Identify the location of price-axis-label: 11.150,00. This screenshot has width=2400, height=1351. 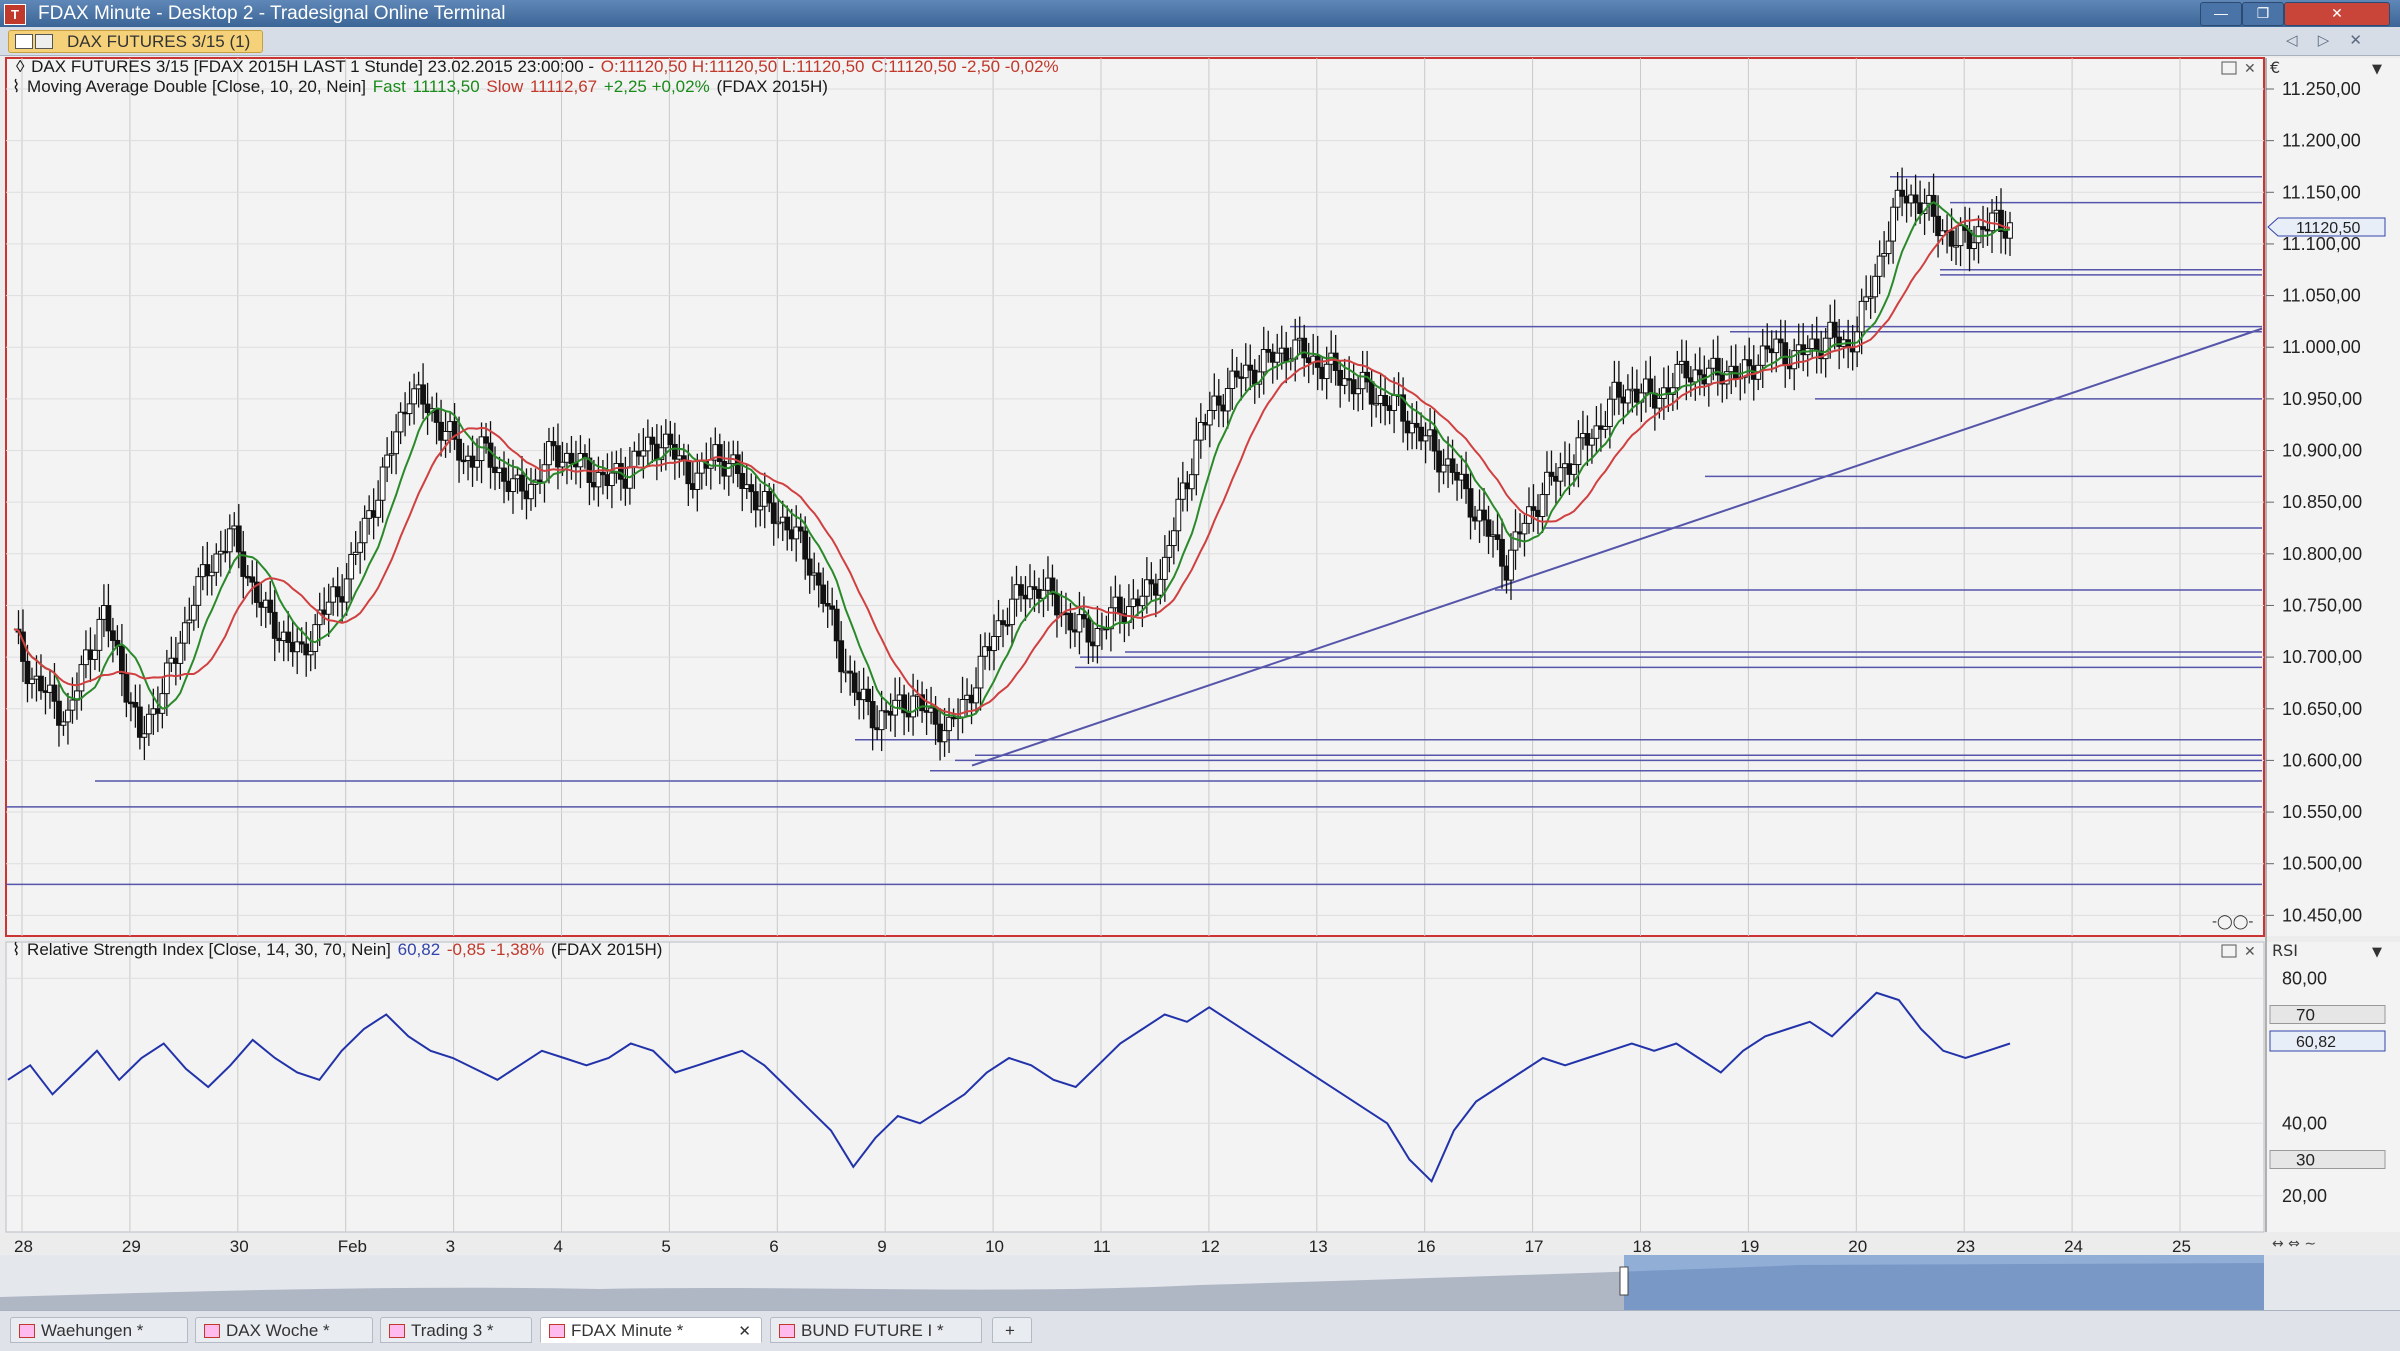
(2321, 192).